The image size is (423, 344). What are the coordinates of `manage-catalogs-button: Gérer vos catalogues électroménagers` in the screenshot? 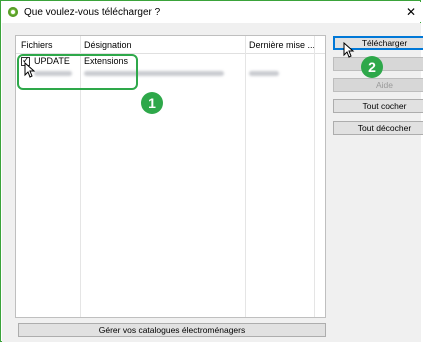 It's located at (172, 330).